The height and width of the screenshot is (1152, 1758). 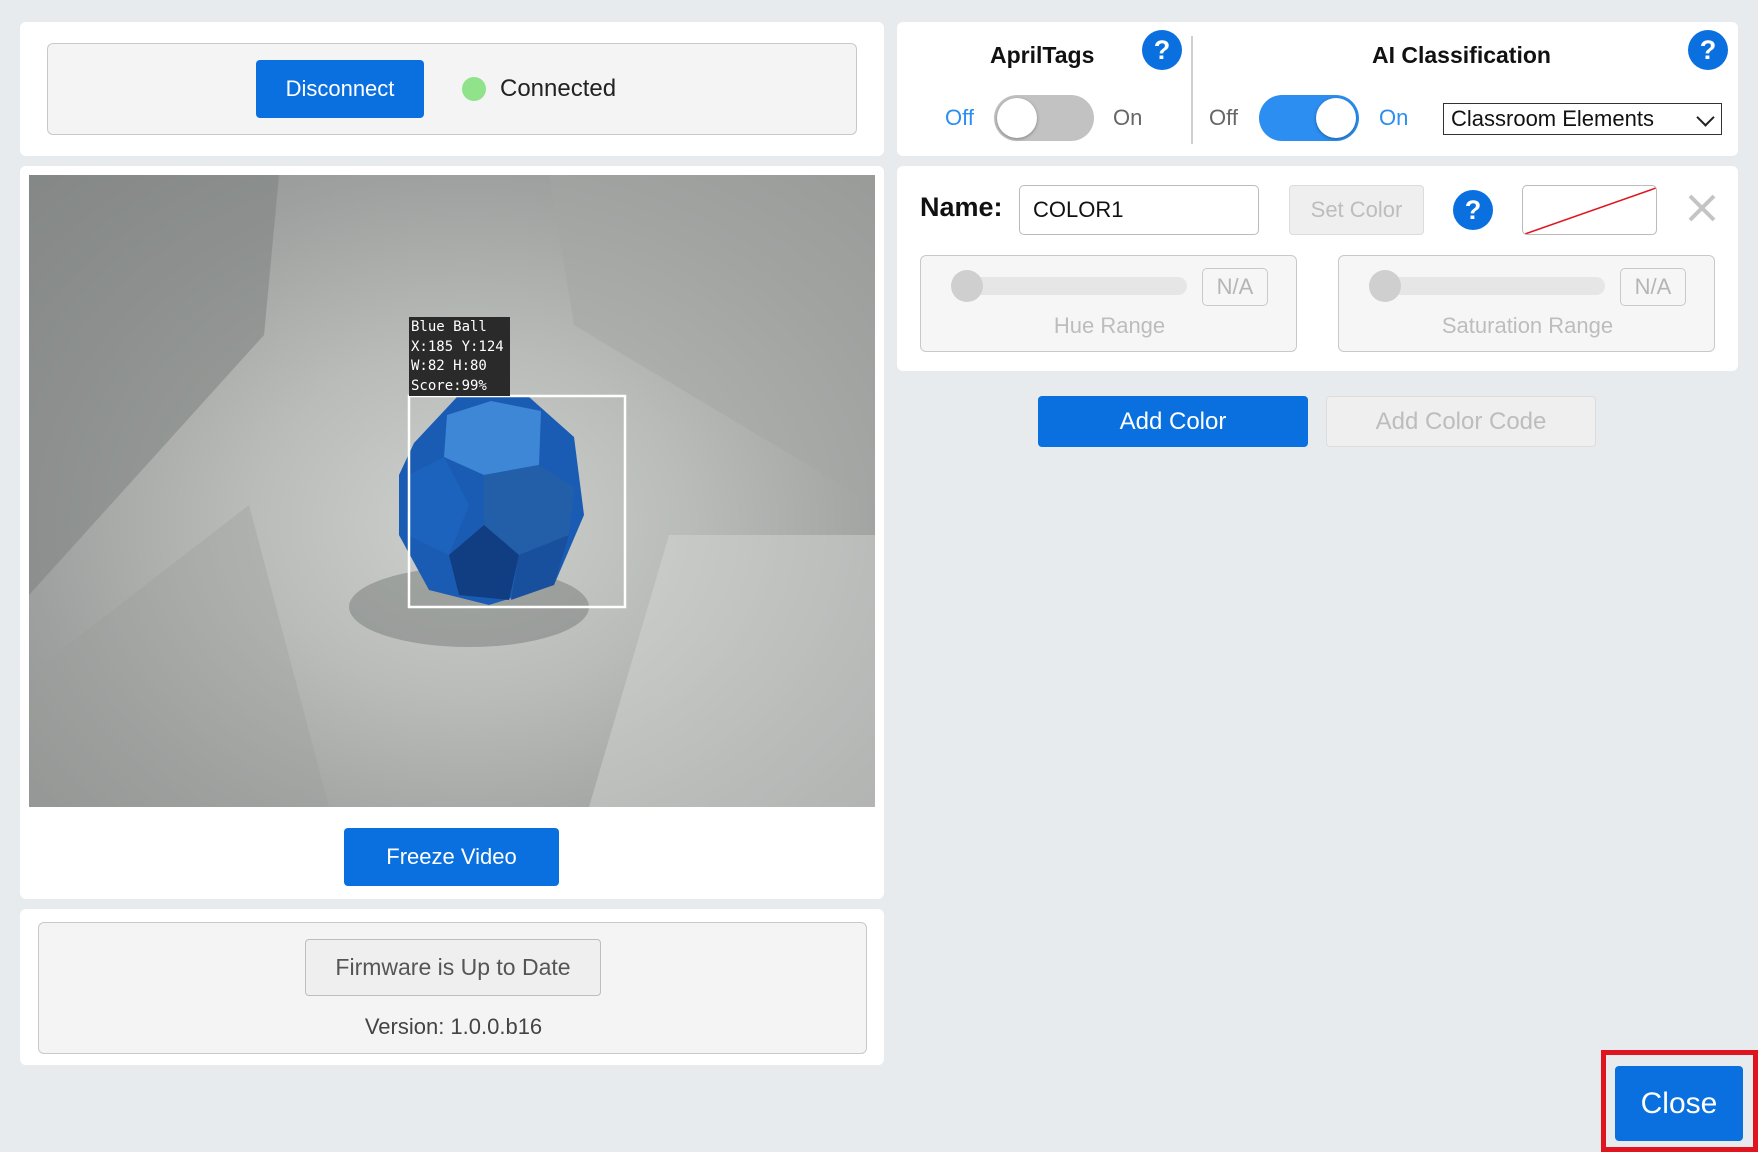 I want to click on ai-model-select-value: Classroom Elements, so click(x=1552, y=118).